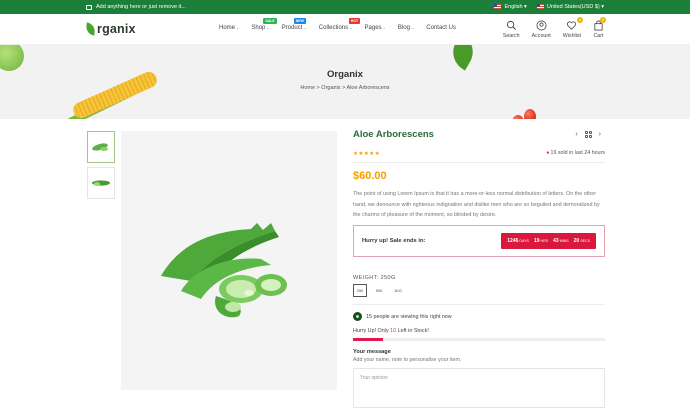  Describe the element at coordinates (116, 29) in the screenshot. I see `logo-text: rganix` at that location.